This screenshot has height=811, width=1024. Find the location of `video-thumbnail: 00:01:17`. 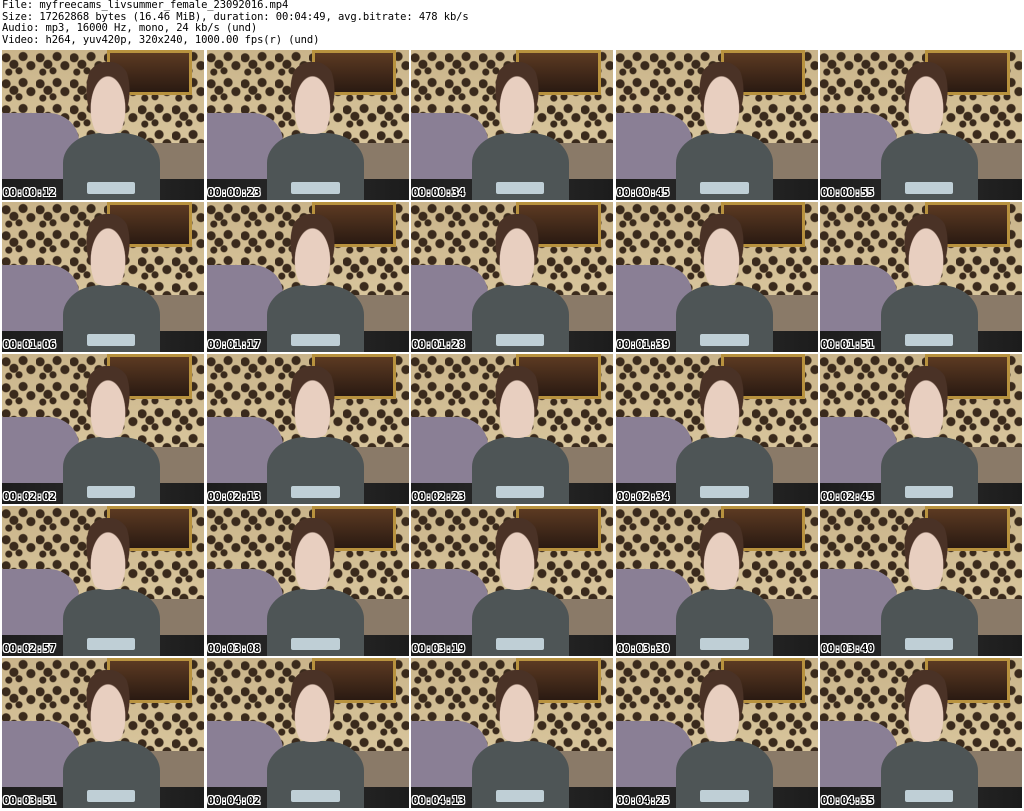

video-thumbnail: 00:01:17 is located at coordinates (307, 277).